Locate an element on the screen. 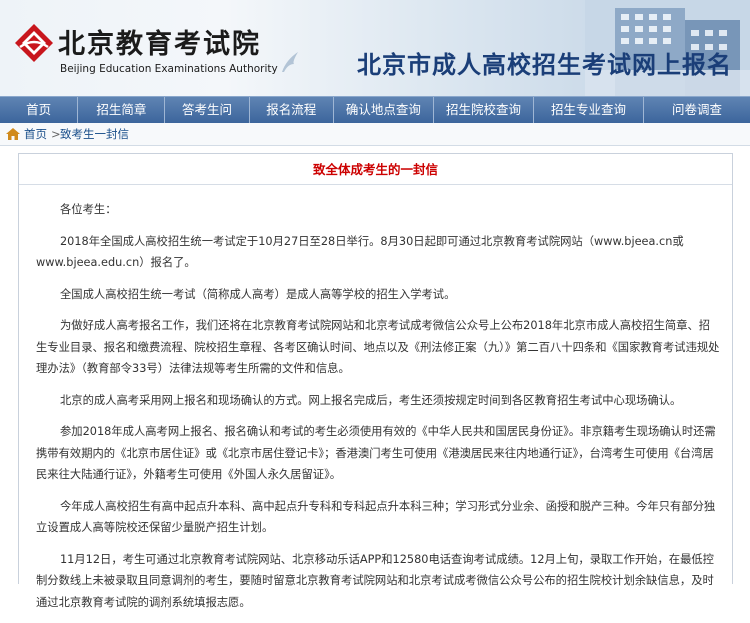  letter-paragraph: 全国成人高校招生统一考试（简称成人高考）是成人高等学校的招生入学考试。 is located at coordinates (258, 294).